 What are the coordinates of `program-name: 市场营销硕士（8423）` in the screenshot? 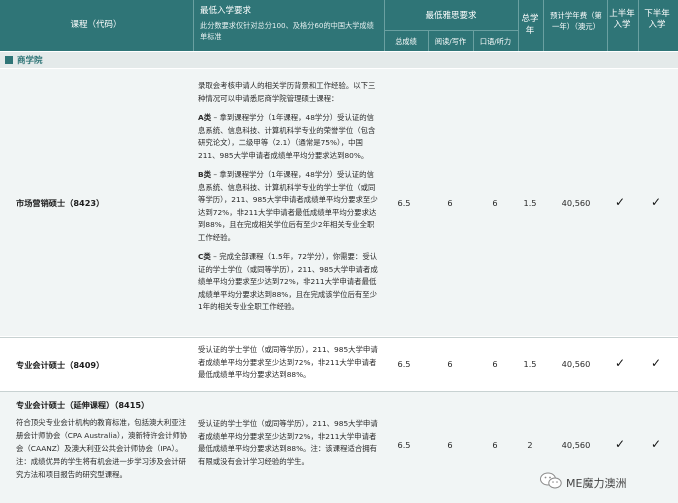 It's located at (60, 203).